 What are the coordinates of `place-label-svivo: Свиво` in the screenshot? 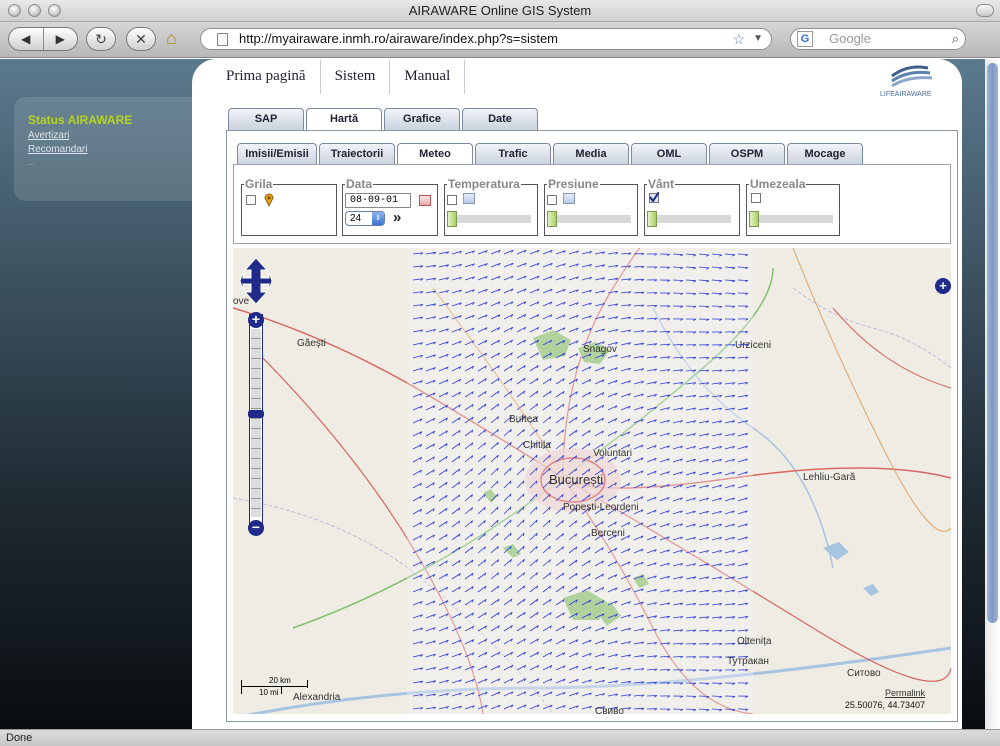 It's located at (609, 710).